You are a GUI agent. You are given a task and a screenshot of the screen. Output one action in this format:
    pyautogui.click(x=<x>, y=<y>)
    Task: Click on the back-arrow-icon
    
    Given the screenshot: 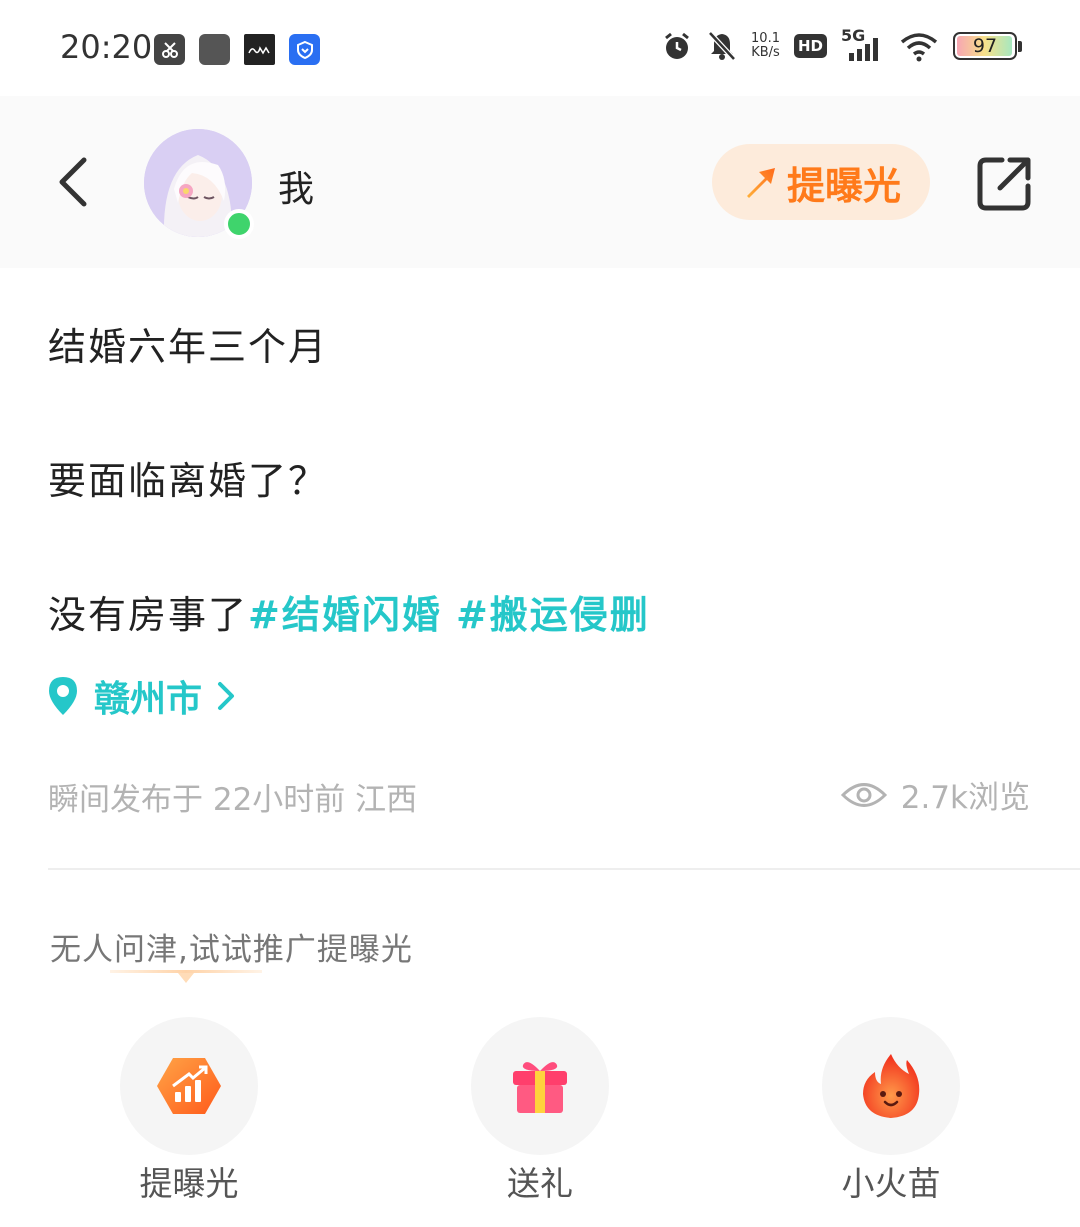 What is the action you would take?
    pyautogui.click(x=74, y=182)
    